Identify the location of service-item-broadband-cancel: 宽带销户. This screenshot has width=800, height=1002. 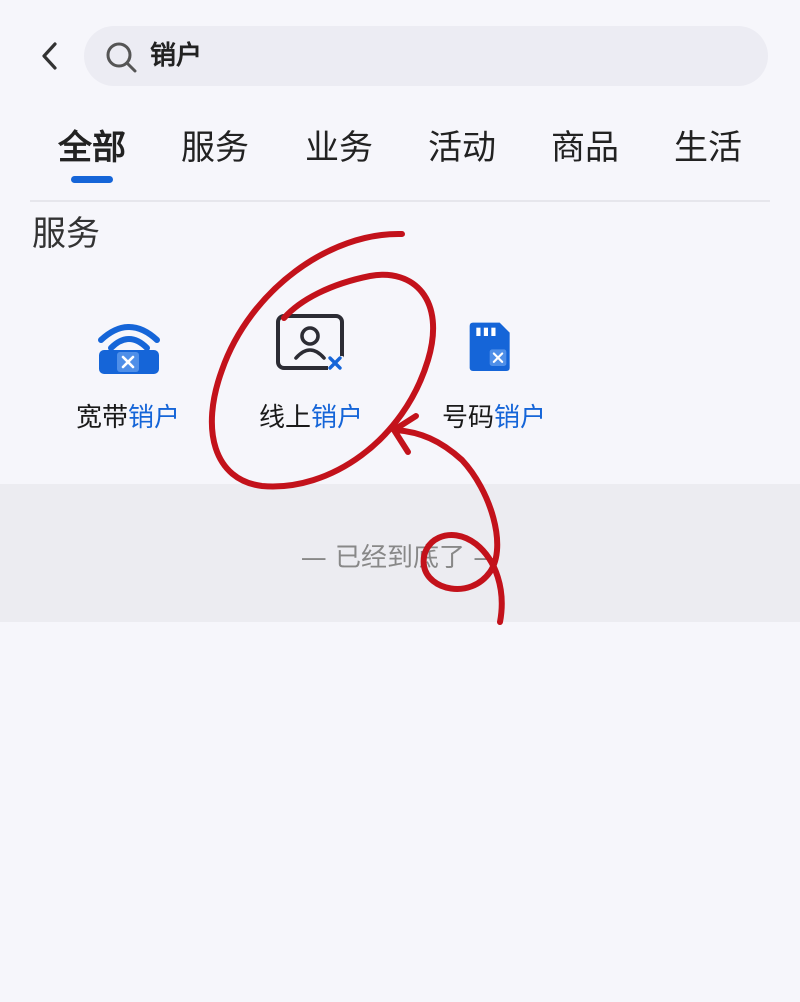
(128, 375).